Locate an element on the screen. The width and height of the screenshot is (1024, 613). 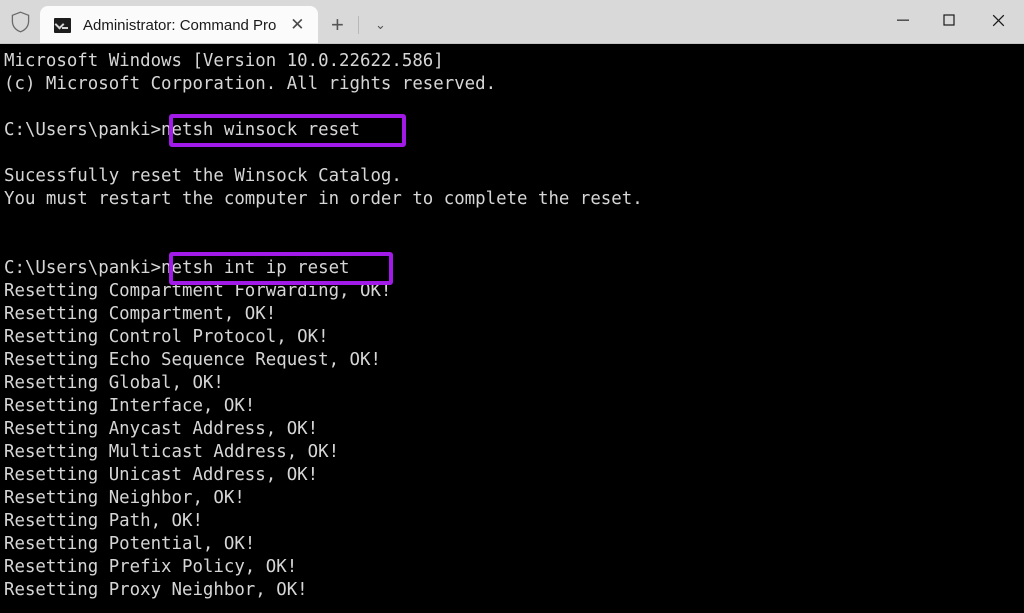
terminal-command-line: C:\Users\panki>netsh int ip reset is located at coordinates (177, 268).